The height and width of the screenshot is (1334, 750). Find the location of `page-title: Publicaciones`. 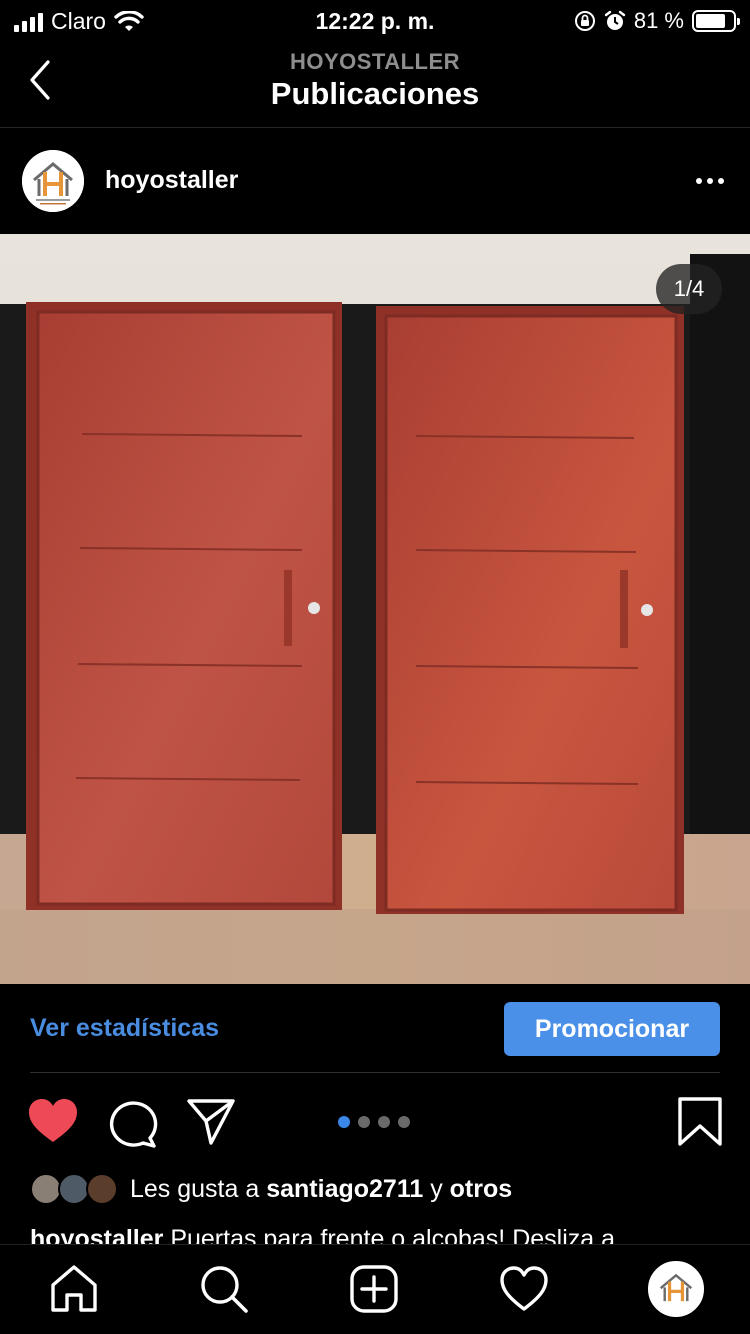

page-title: Publicaciones is located at coordinates (375, 93).